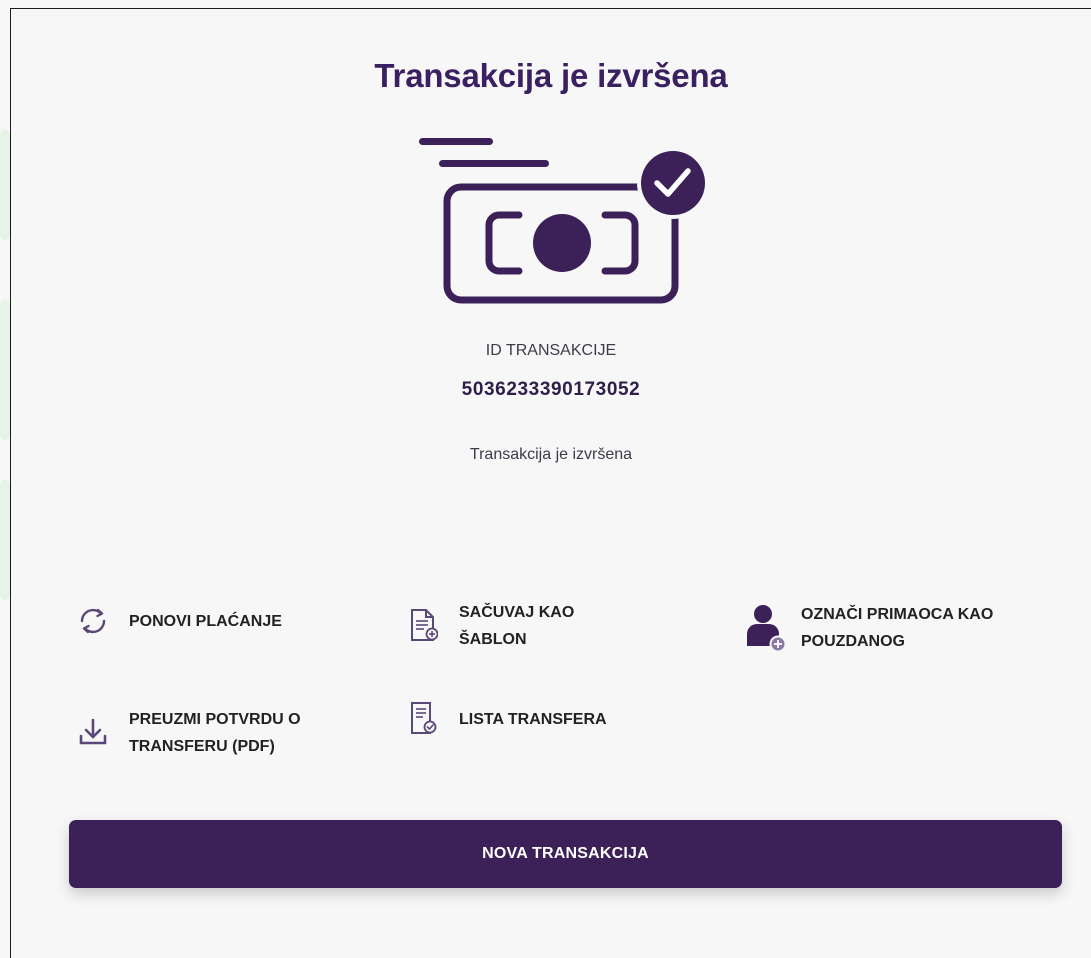 The width and height of the screenshot is (1091, 958). Describe the element at coordinates (551, 389) in the screenshot. I see `transaction-id-value: 5036233390173052` at that location.